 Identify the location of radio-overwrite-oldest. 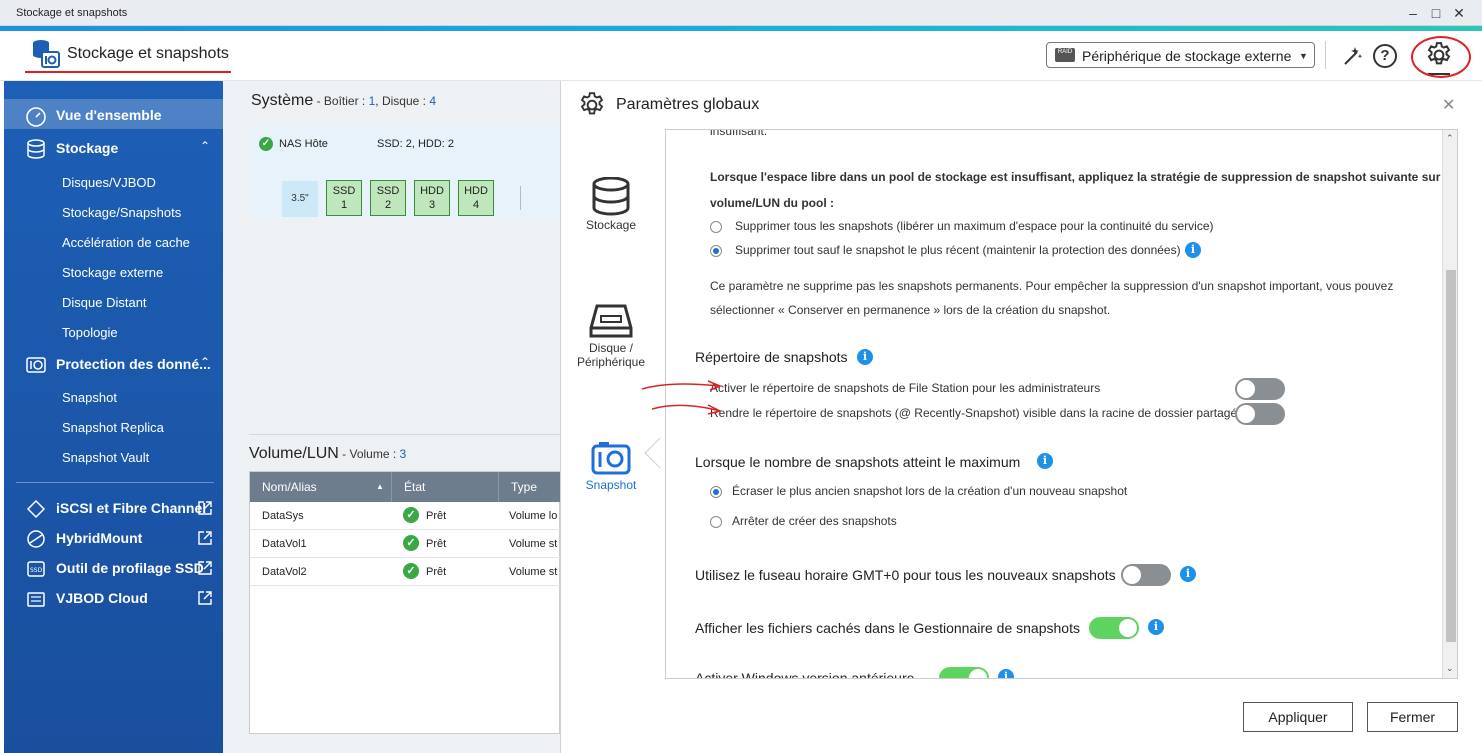
(716, 492).